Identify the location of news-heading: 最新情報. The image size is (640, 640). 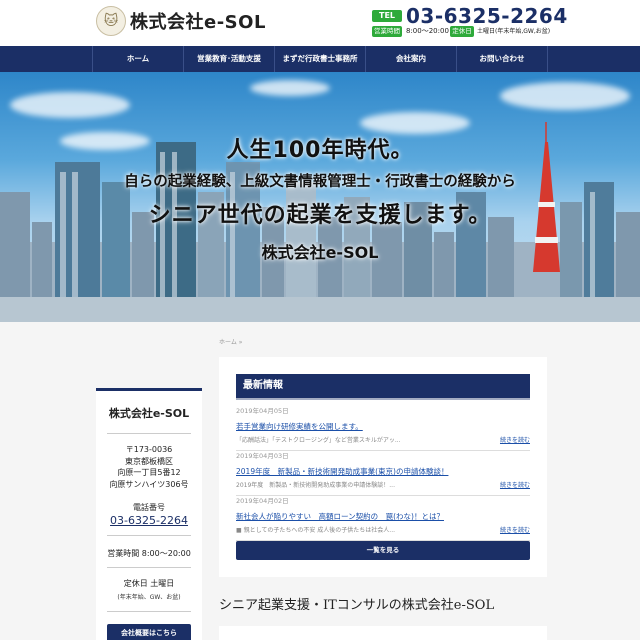
(383, 386).